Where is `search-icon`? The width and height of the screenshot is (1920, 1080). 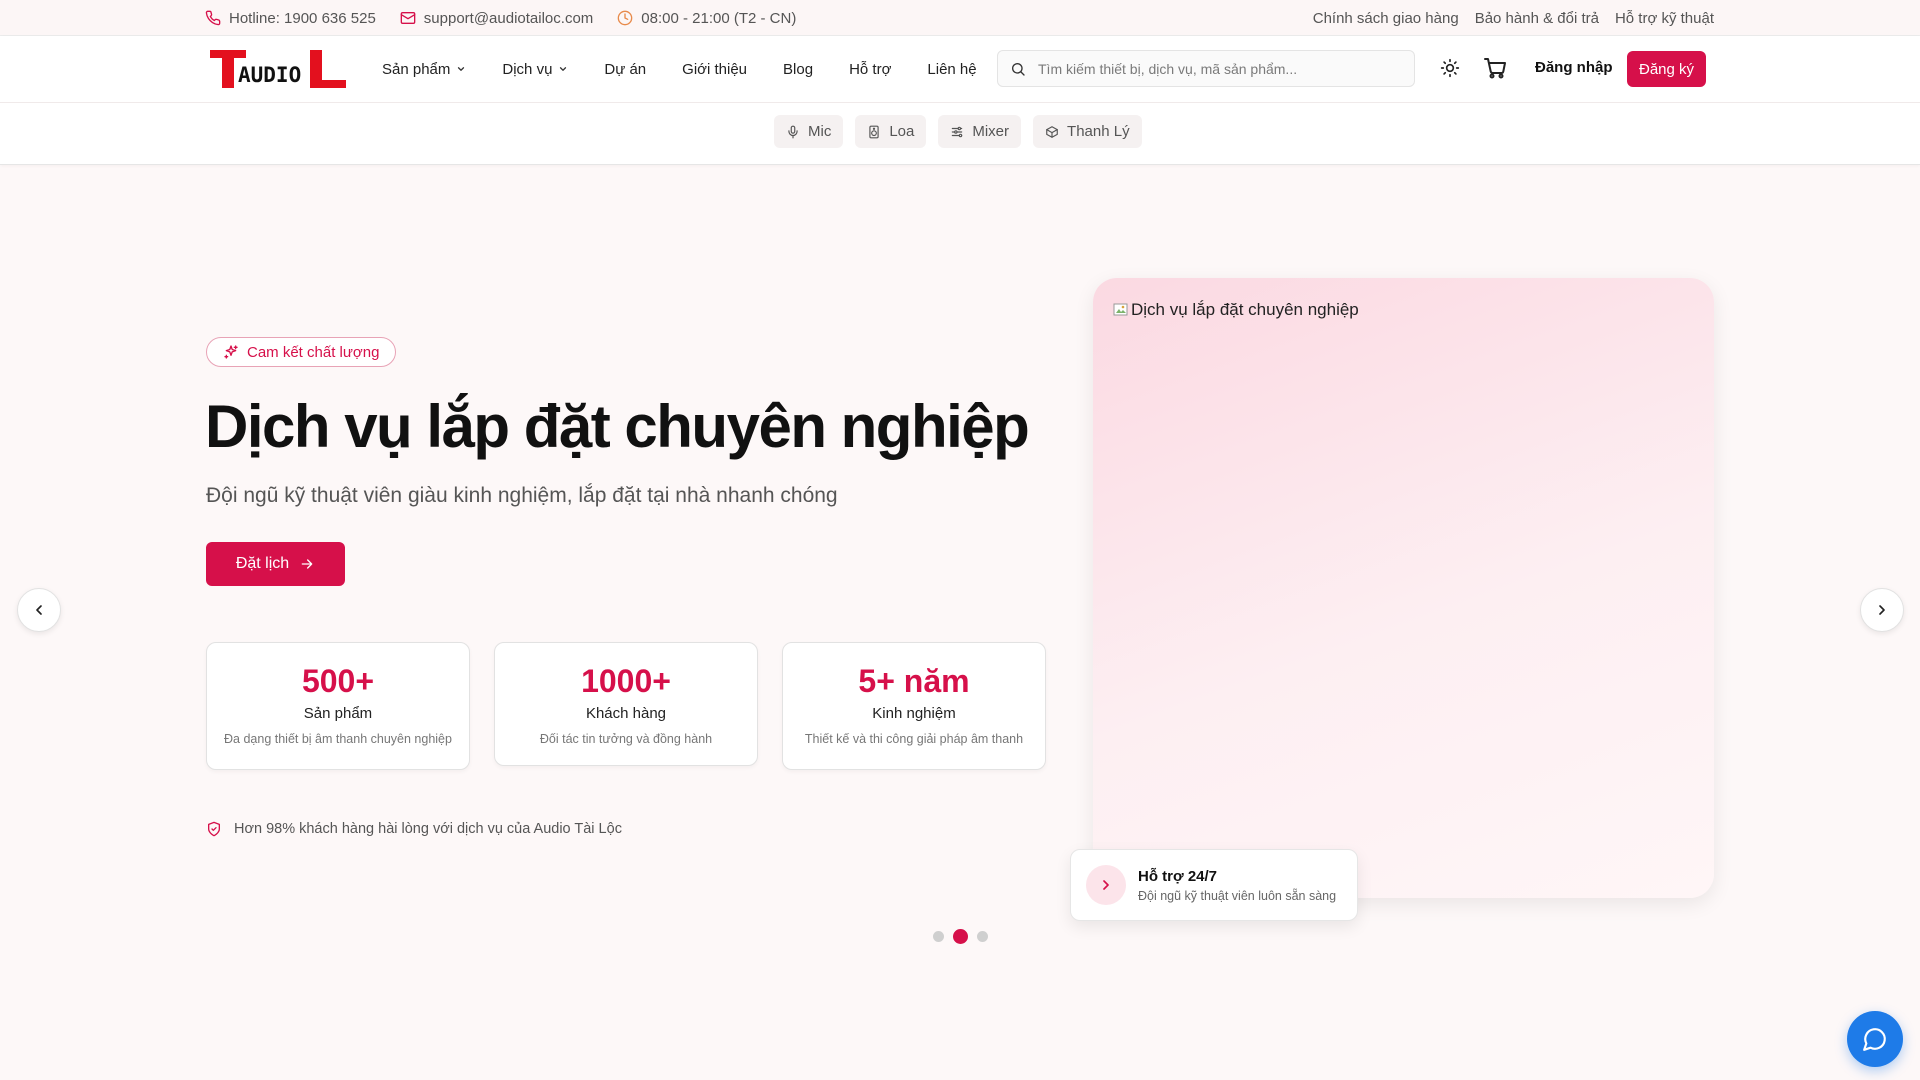 search-icon is located at coordinates (1018, 69).